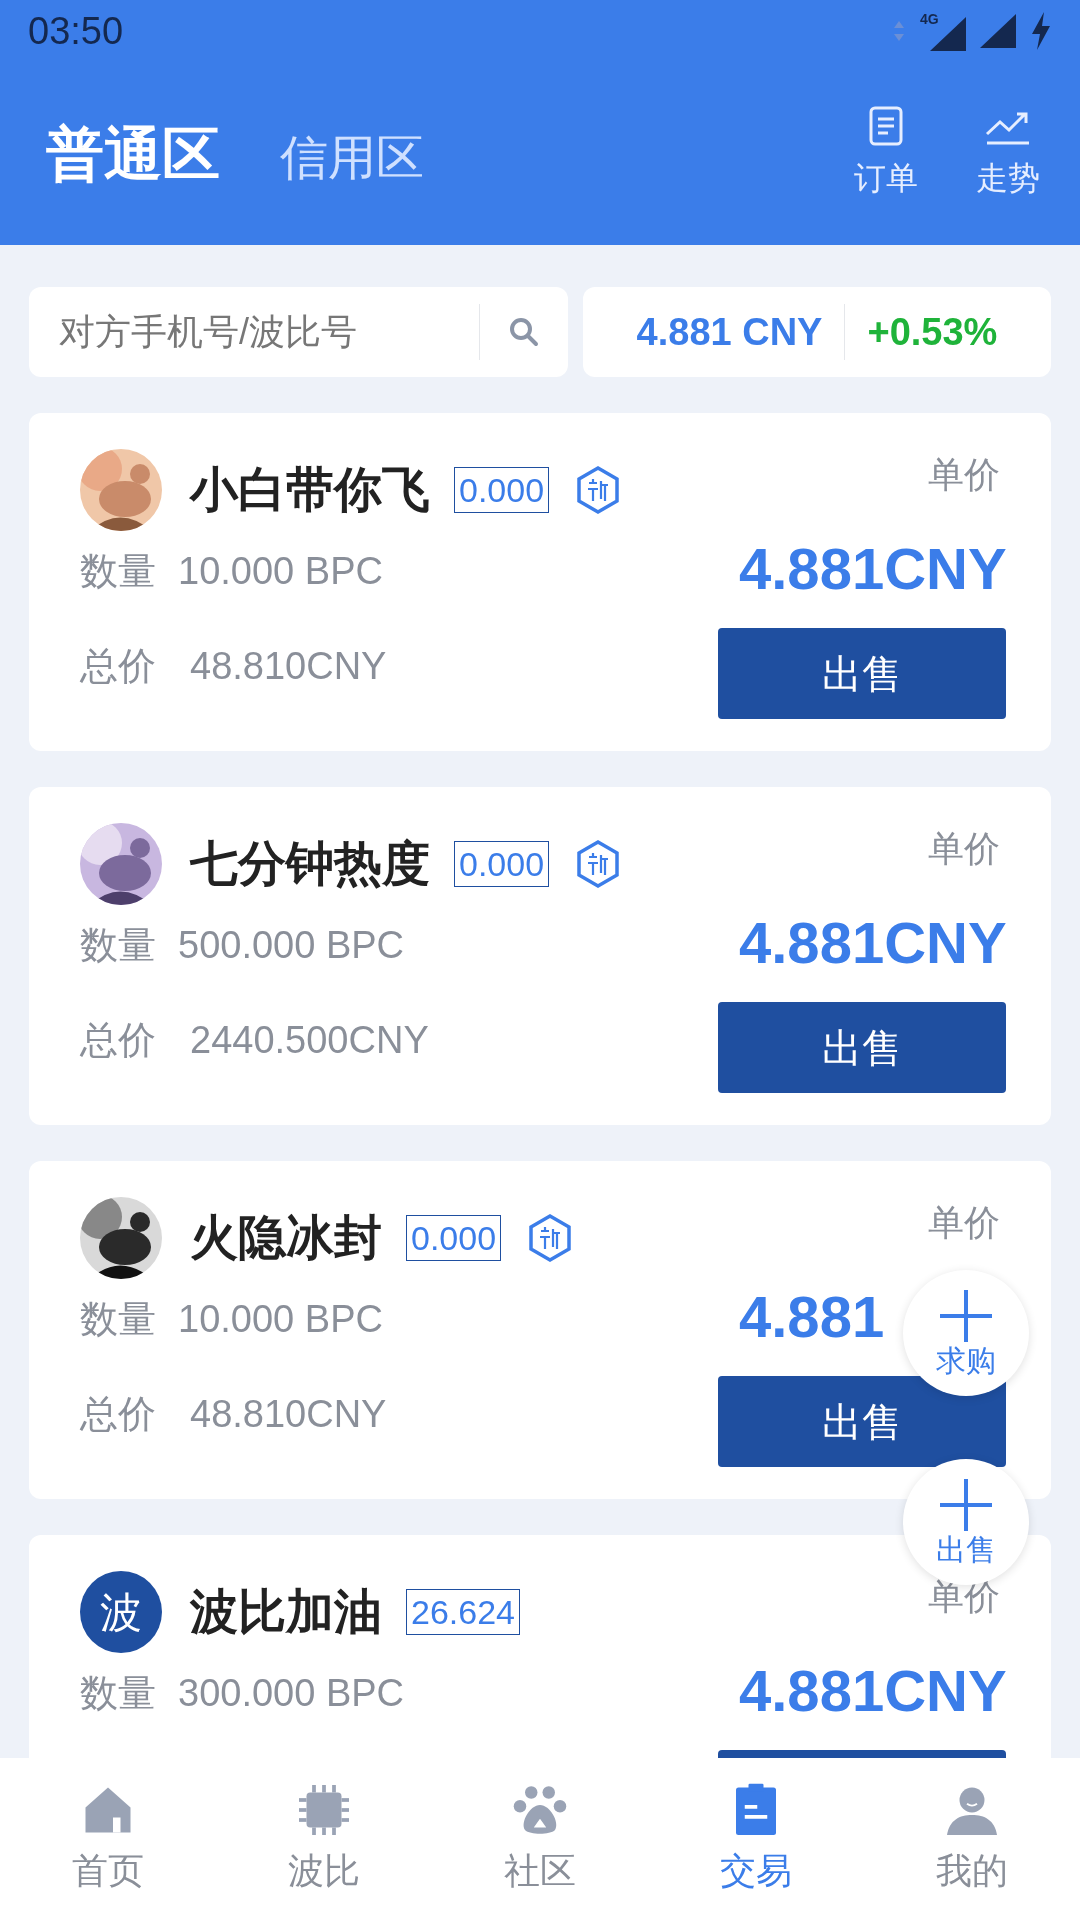 The height and width of the screenshot is (1920, 1080). I want to click on charging-icon, so click(1041, 31).